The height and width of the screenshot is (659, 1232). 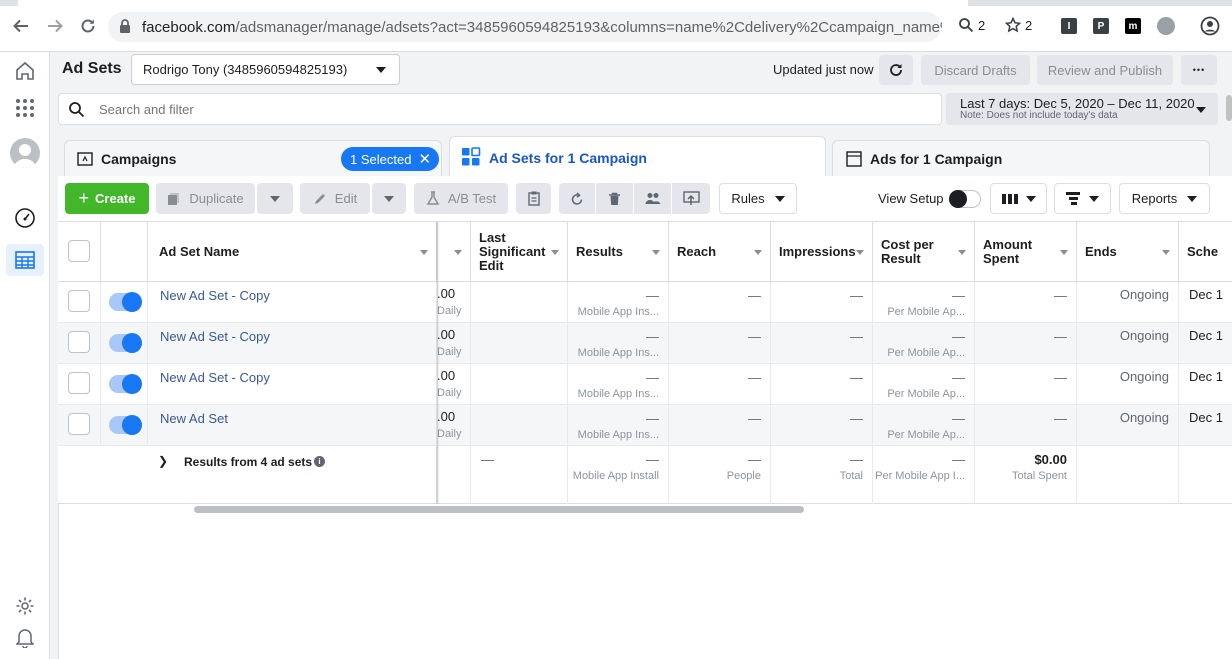 What do you see at coordinates (25, 153) in the screenshot?
I see `avatar` at bounding box center [25, 153].